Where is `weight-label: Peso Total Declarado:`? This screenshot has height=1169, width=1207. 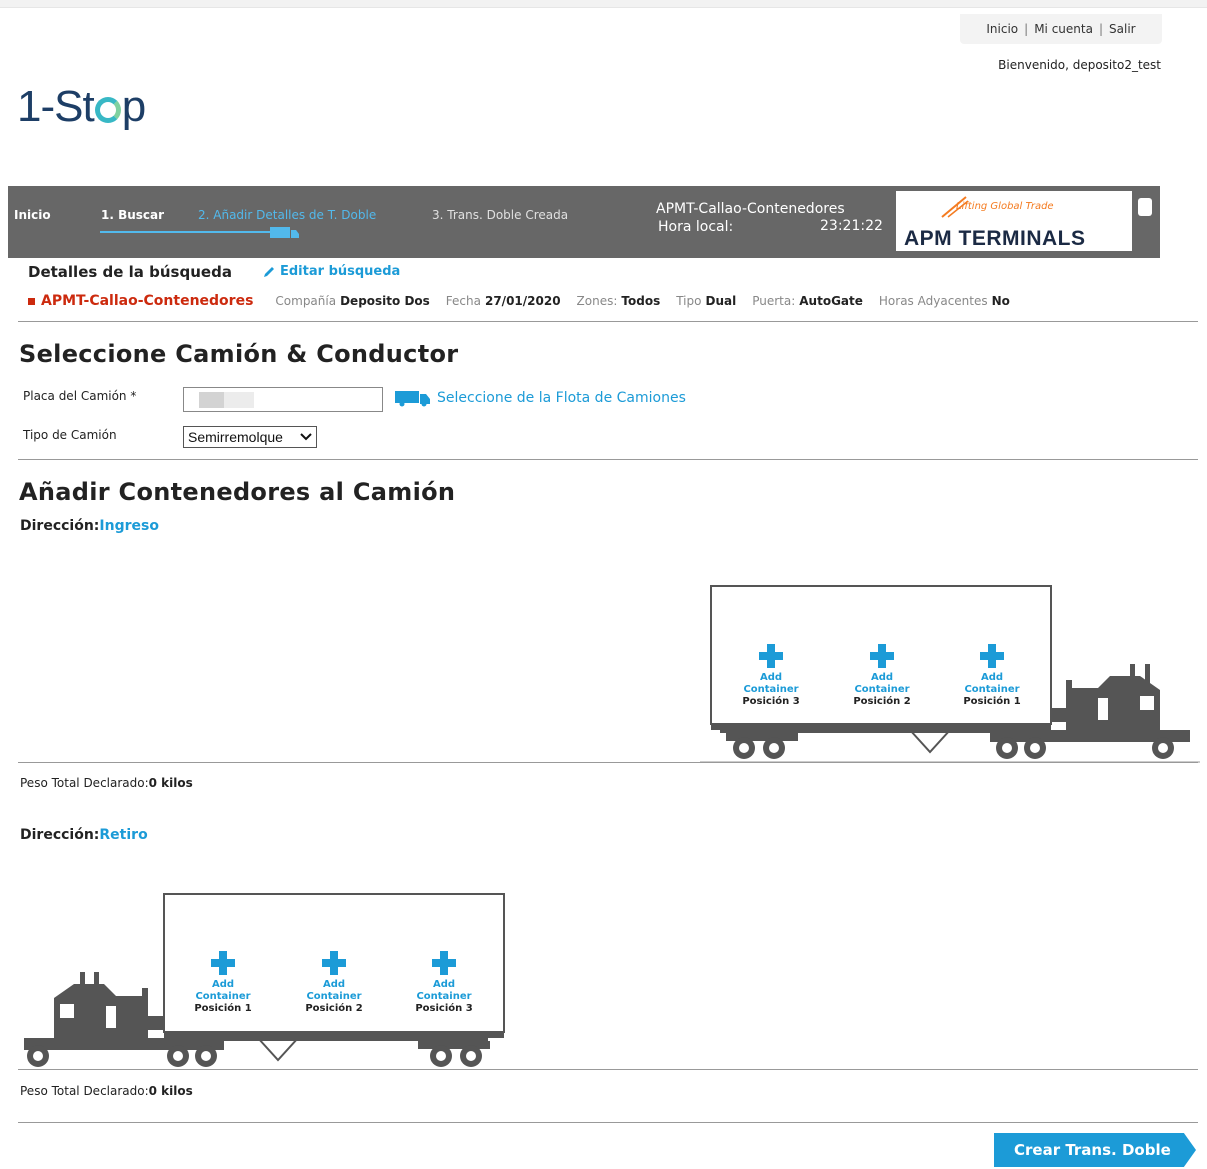 weight-label: Peso Total Declarado: is located at coordinates (84, 1091).